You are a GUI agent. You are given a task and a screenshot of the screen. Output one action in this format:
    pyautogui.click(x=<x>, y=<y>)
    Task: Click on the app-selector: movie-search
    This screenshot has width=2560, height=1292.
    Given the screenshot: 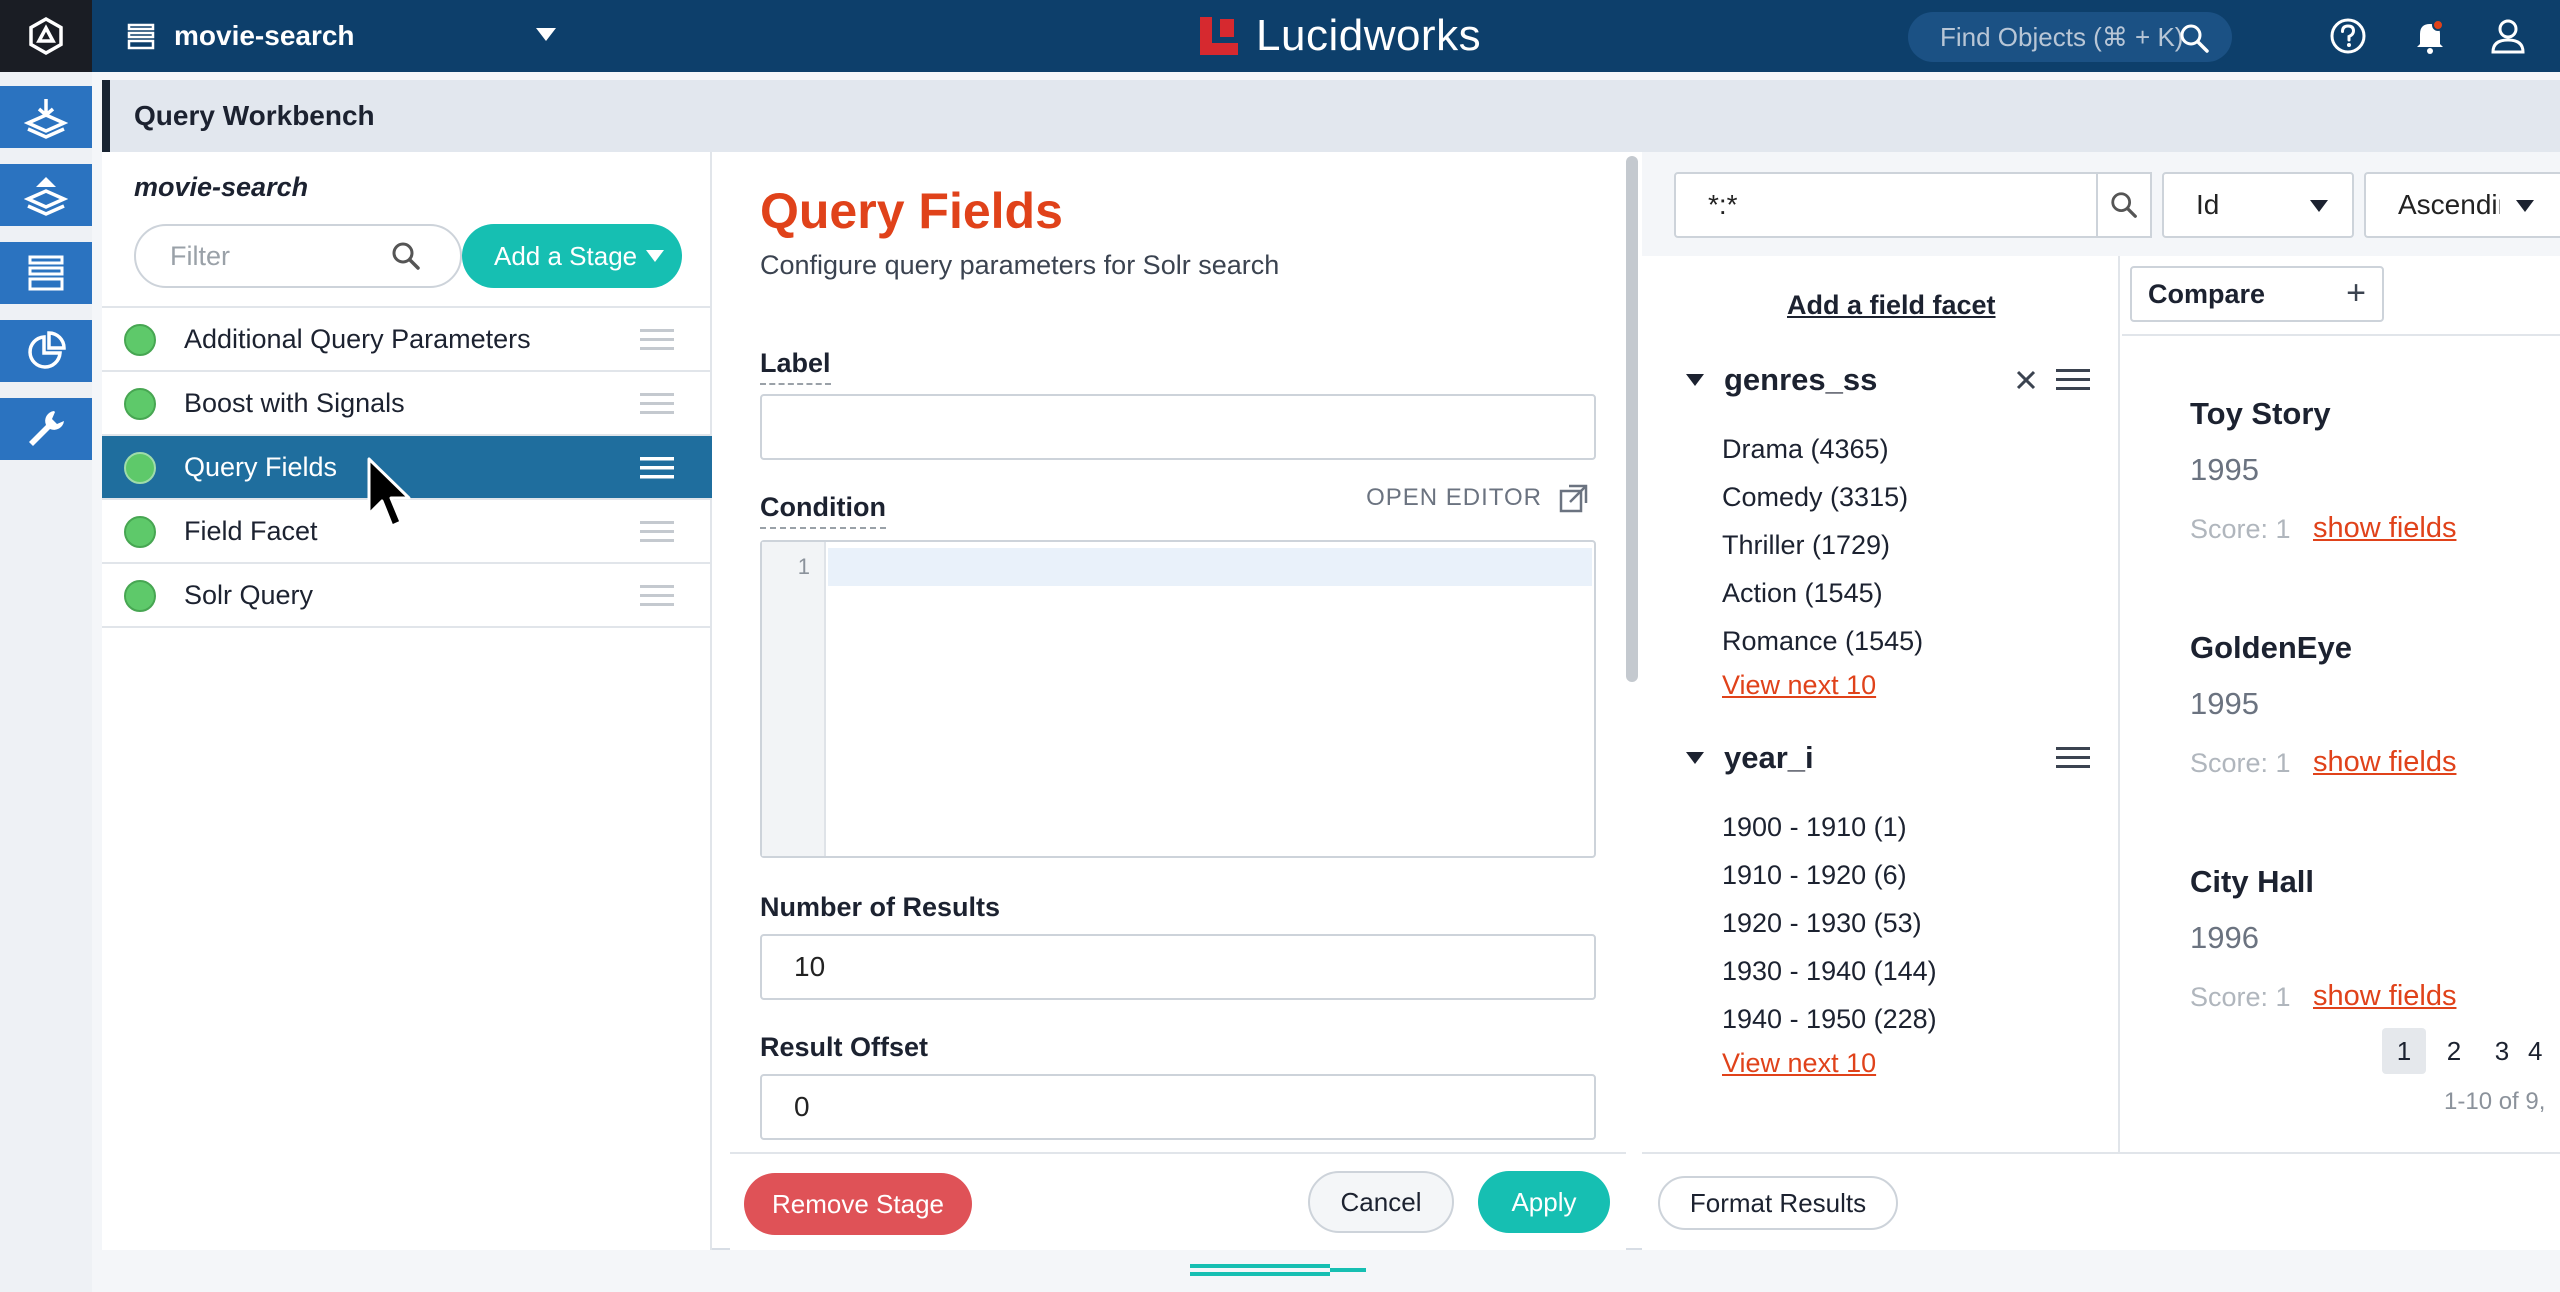 What is the action you would take?
    pyautogui.click(x=341, y=36)
    